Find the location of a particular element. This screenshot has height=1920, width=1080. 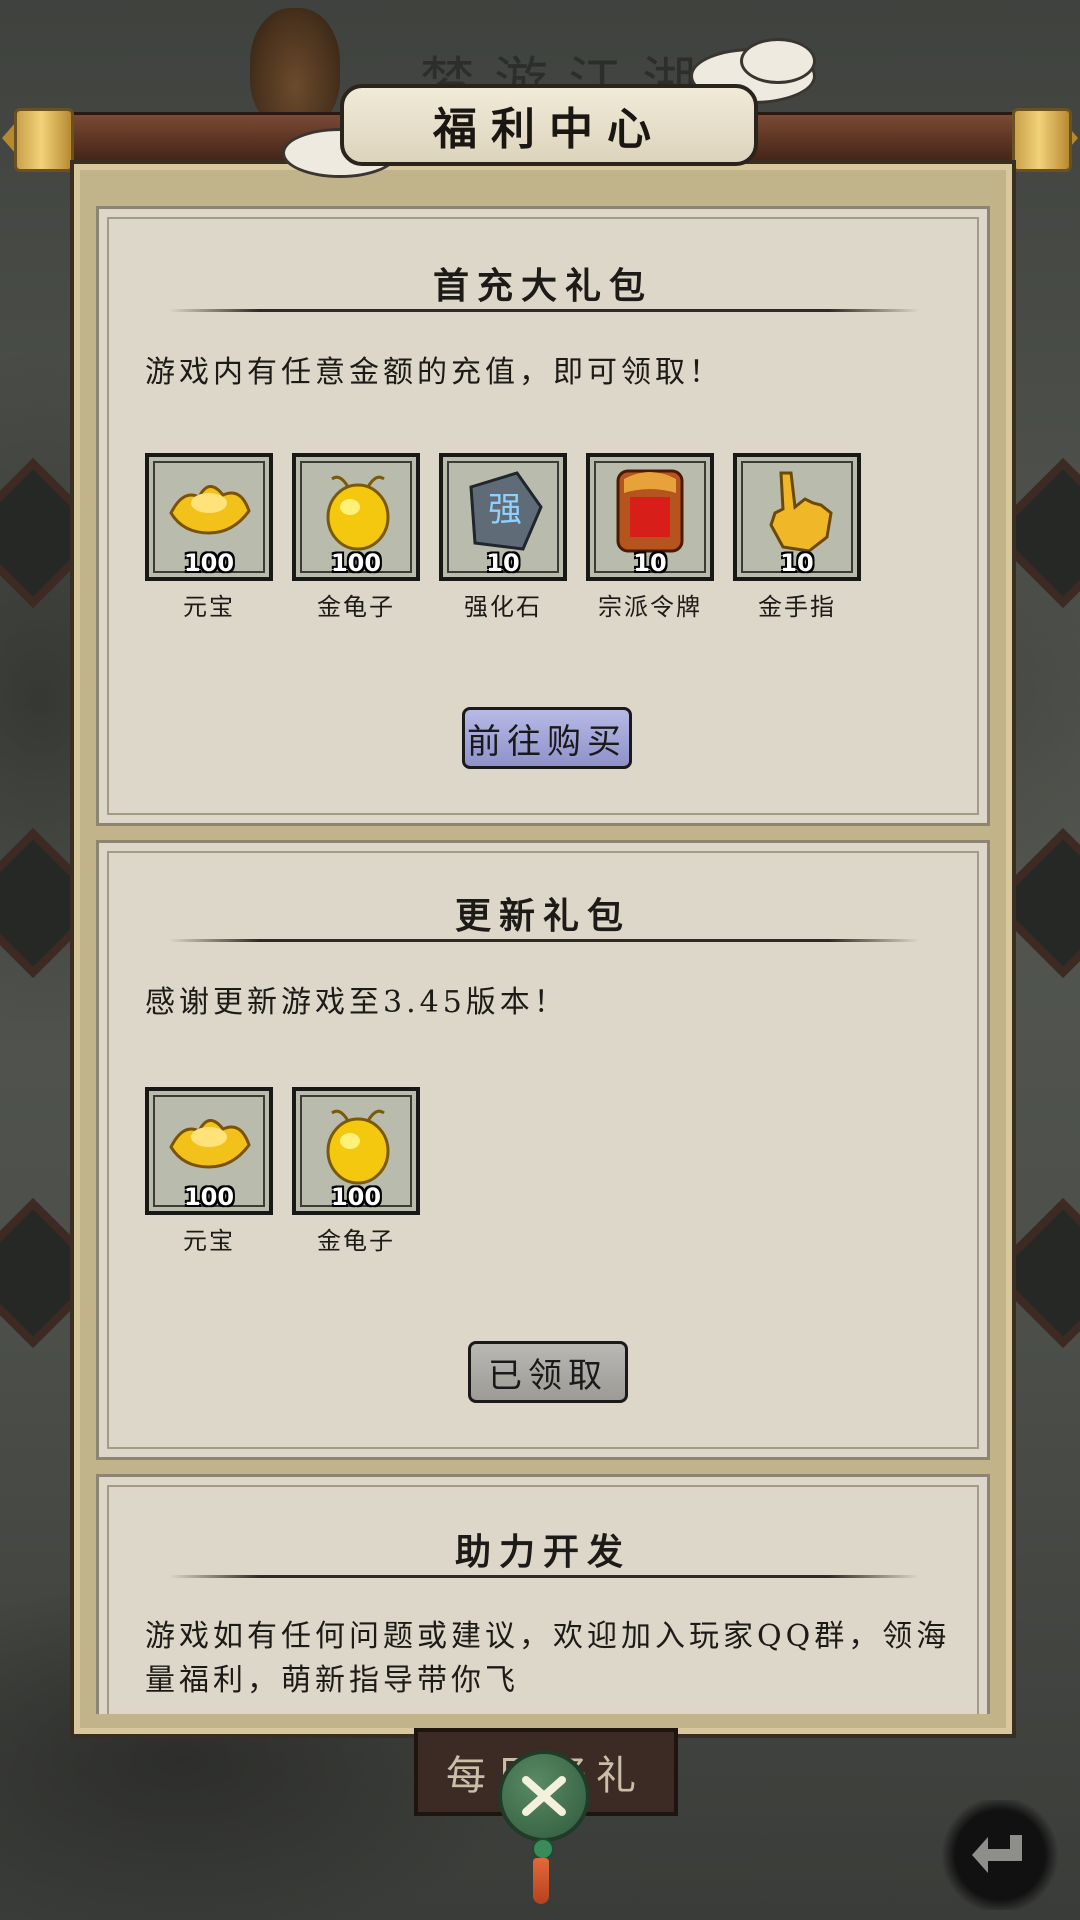

back-button is located at coordinates (1000, 1855).